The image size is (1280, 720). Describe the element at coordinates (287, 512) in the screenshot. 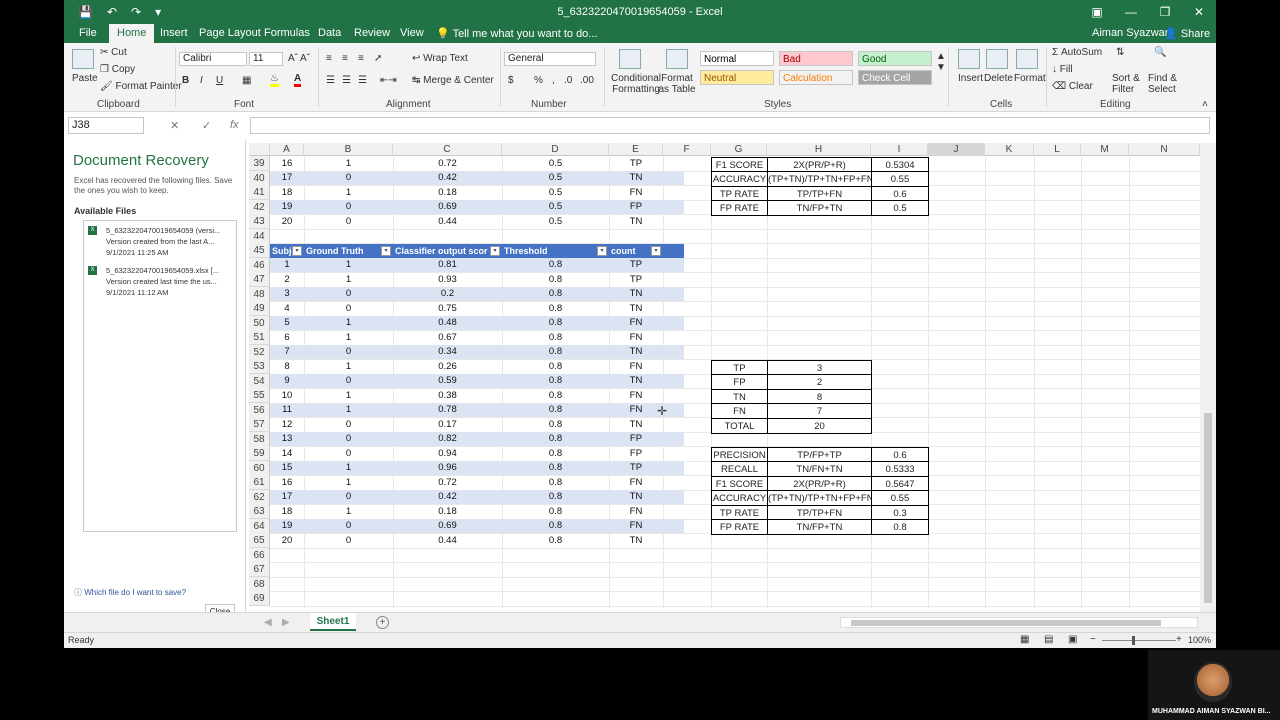

I see `table-cell-a: 18` at that location.